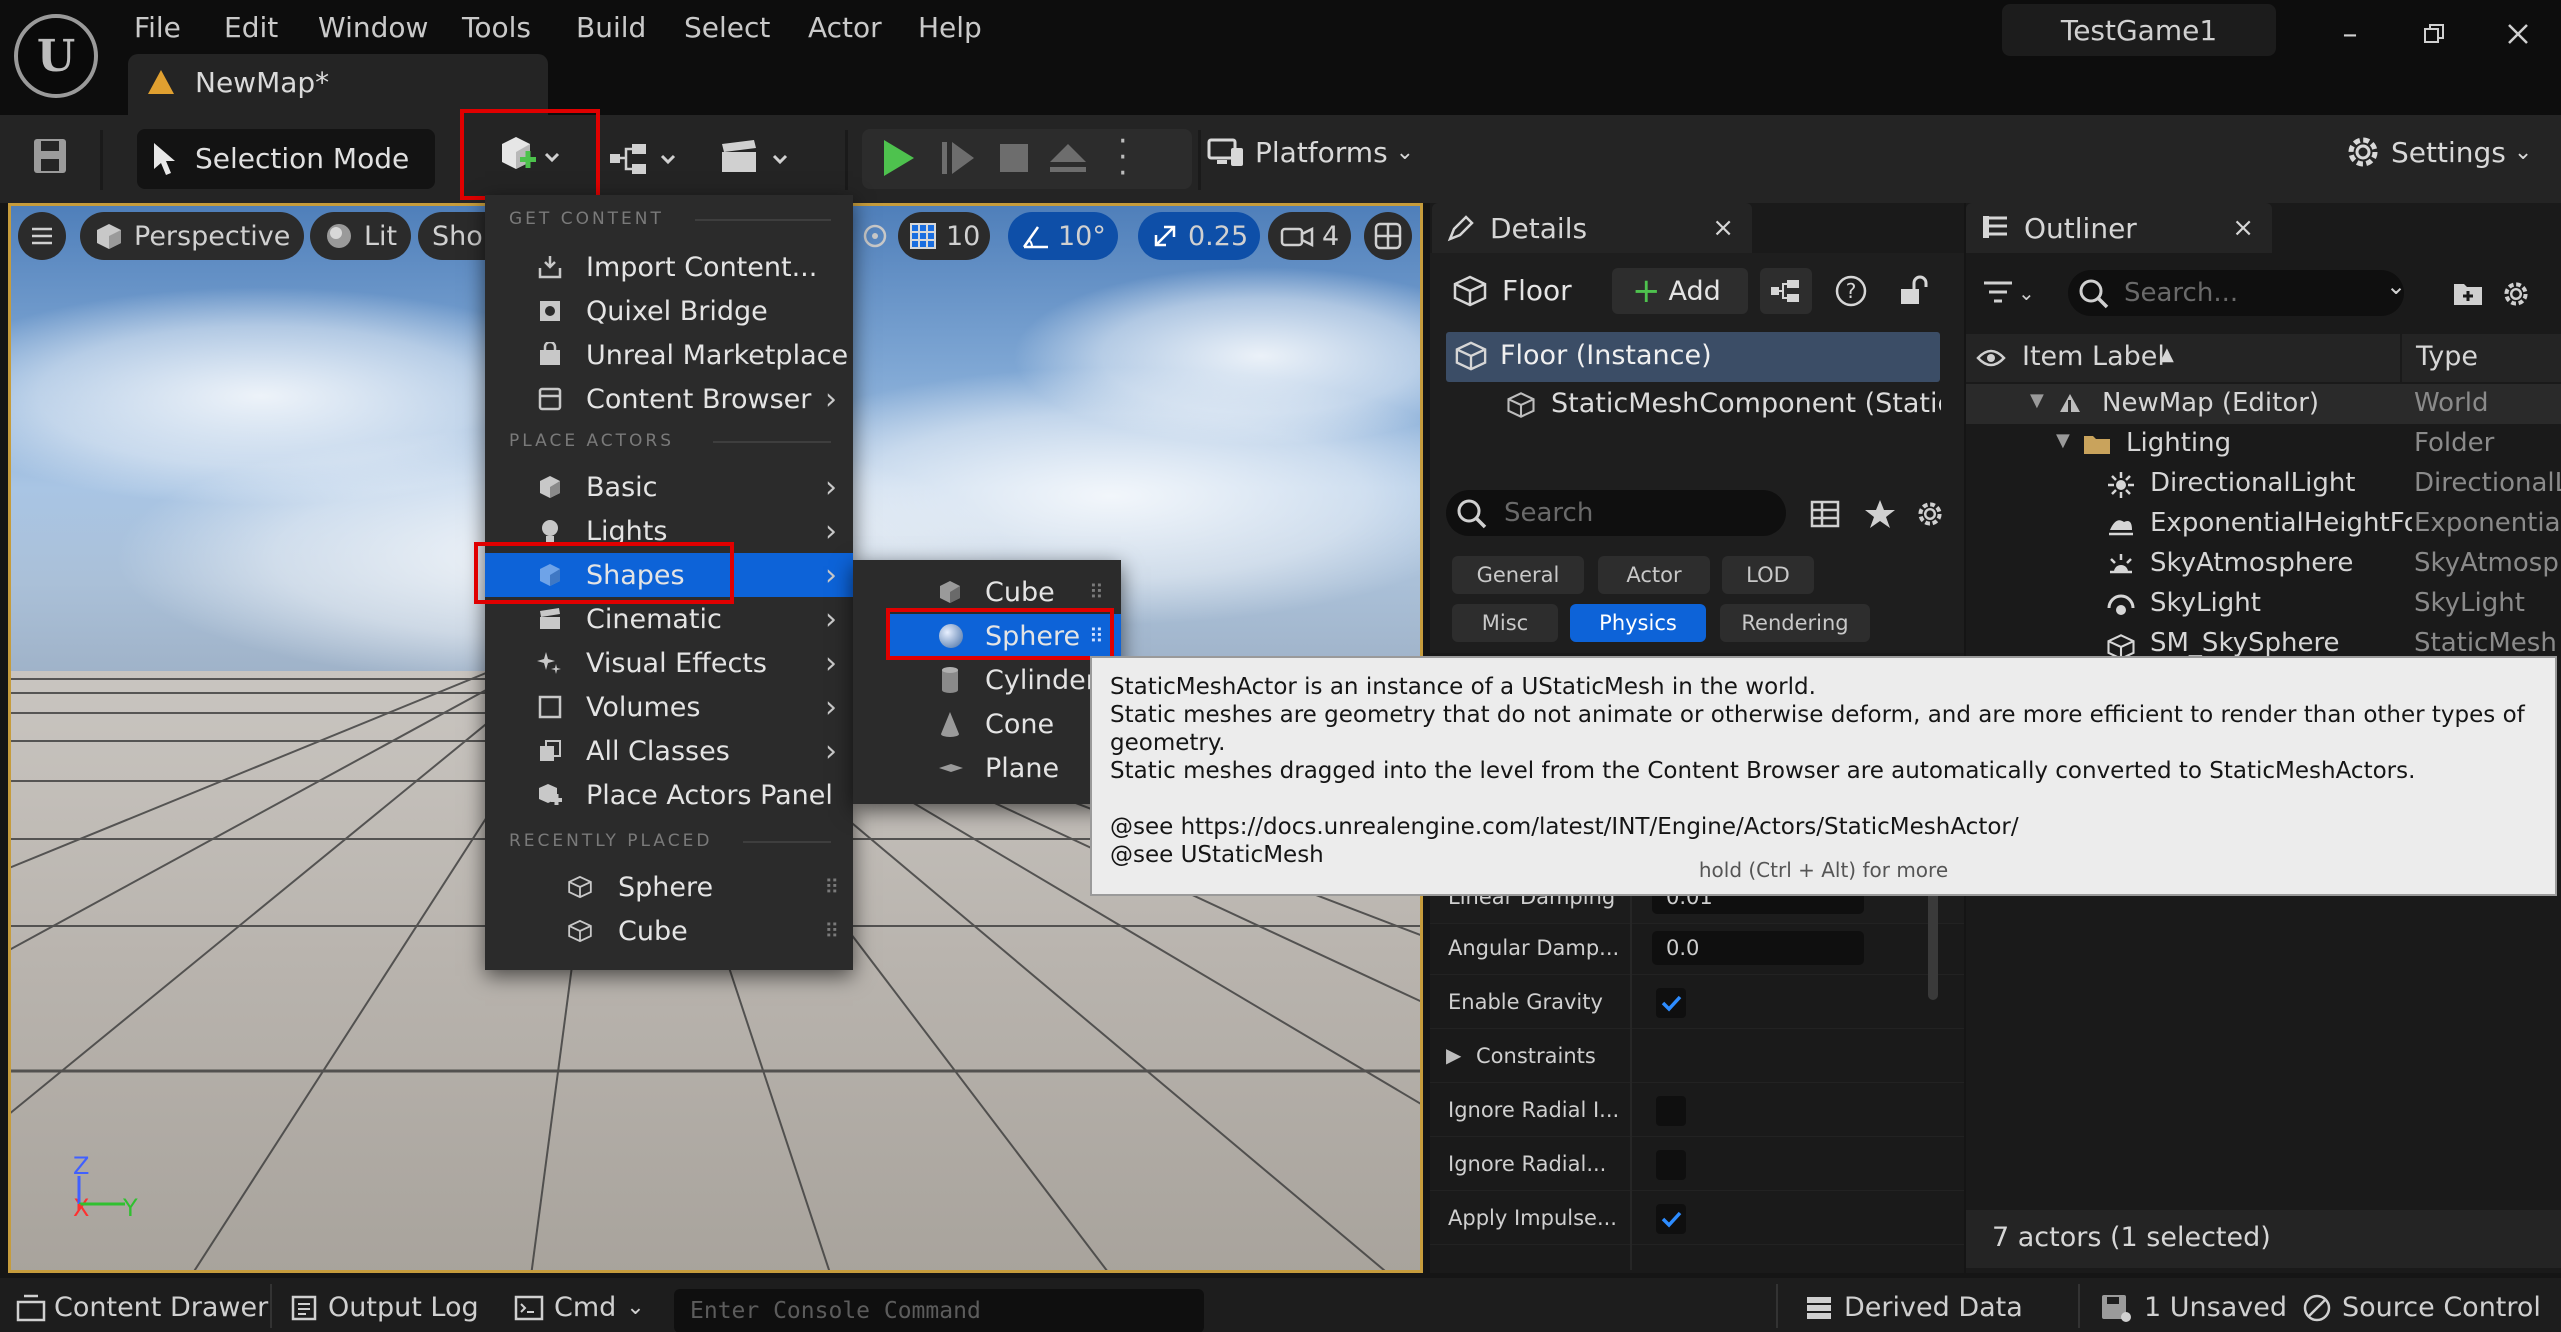 This screenshot has height=1332, width=2561. What do you see at coordinates (2518, 34) in the screenshot?
I see `close-window-button` at bounding box center [2518, 34].